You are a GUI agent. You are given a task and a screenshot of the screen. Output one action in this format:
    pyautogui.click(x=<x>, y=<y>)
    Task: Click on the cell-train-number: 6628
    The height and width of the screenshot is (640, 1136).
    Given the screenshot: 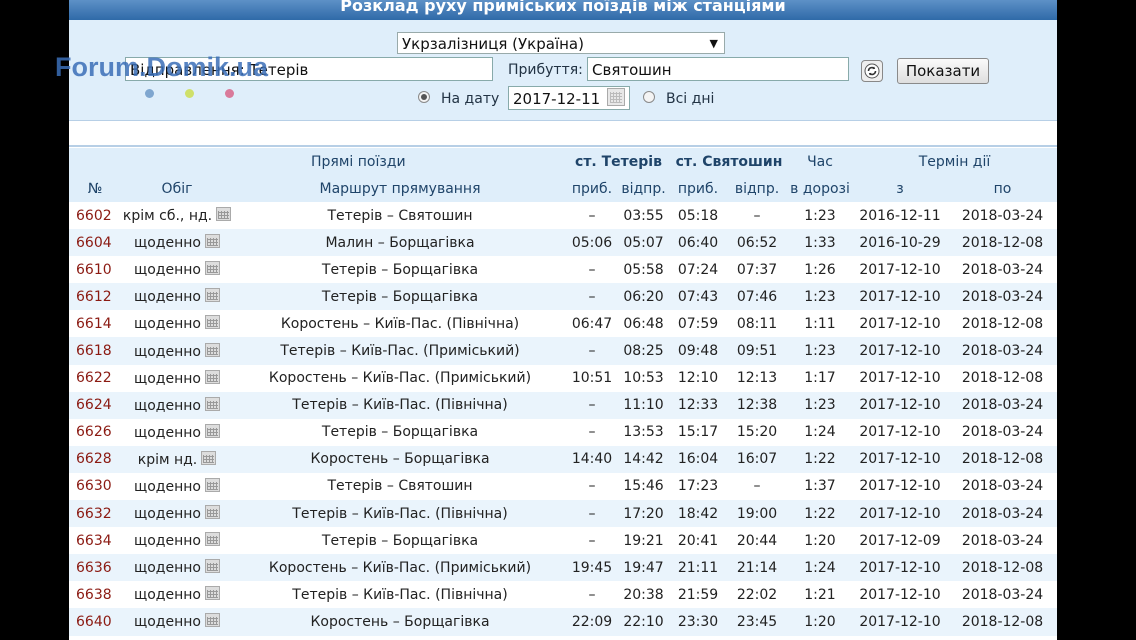 What is the action you would take?
    pyautogui.click(x=95, y=459)
    